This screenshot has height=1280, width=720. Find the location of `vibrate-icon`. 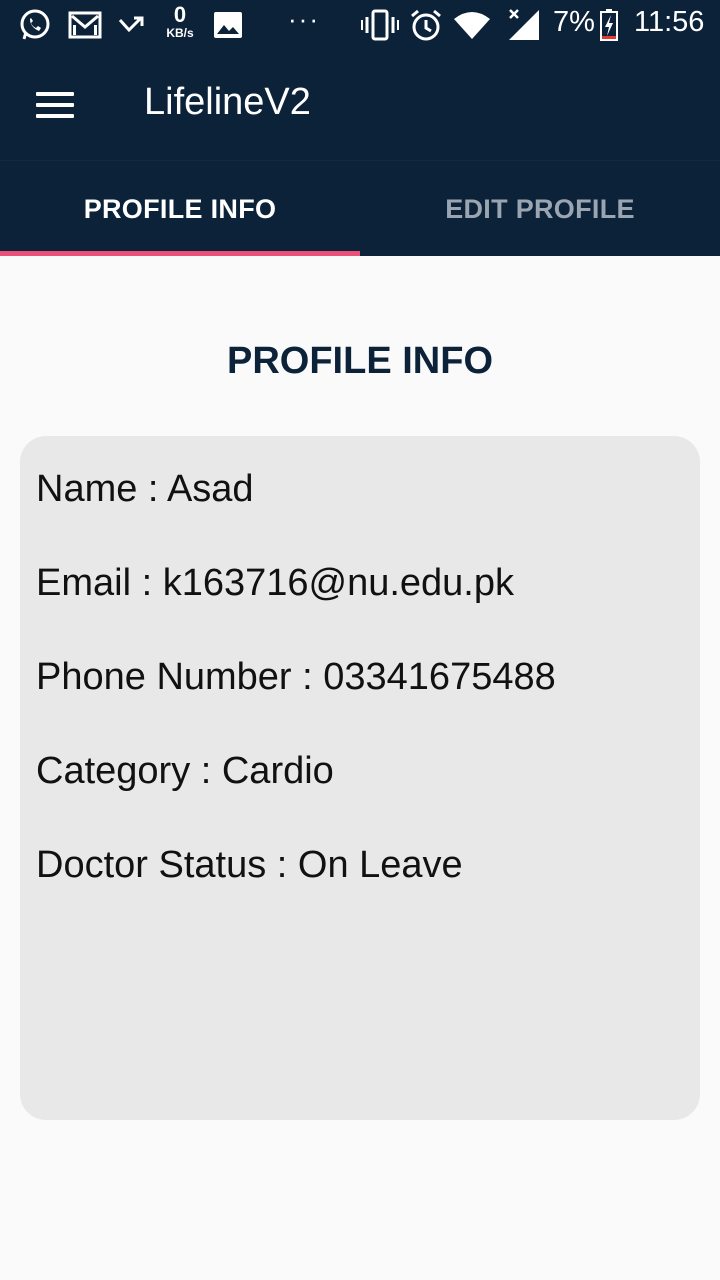

vibrate-icon is located at coordinates (380, 25).